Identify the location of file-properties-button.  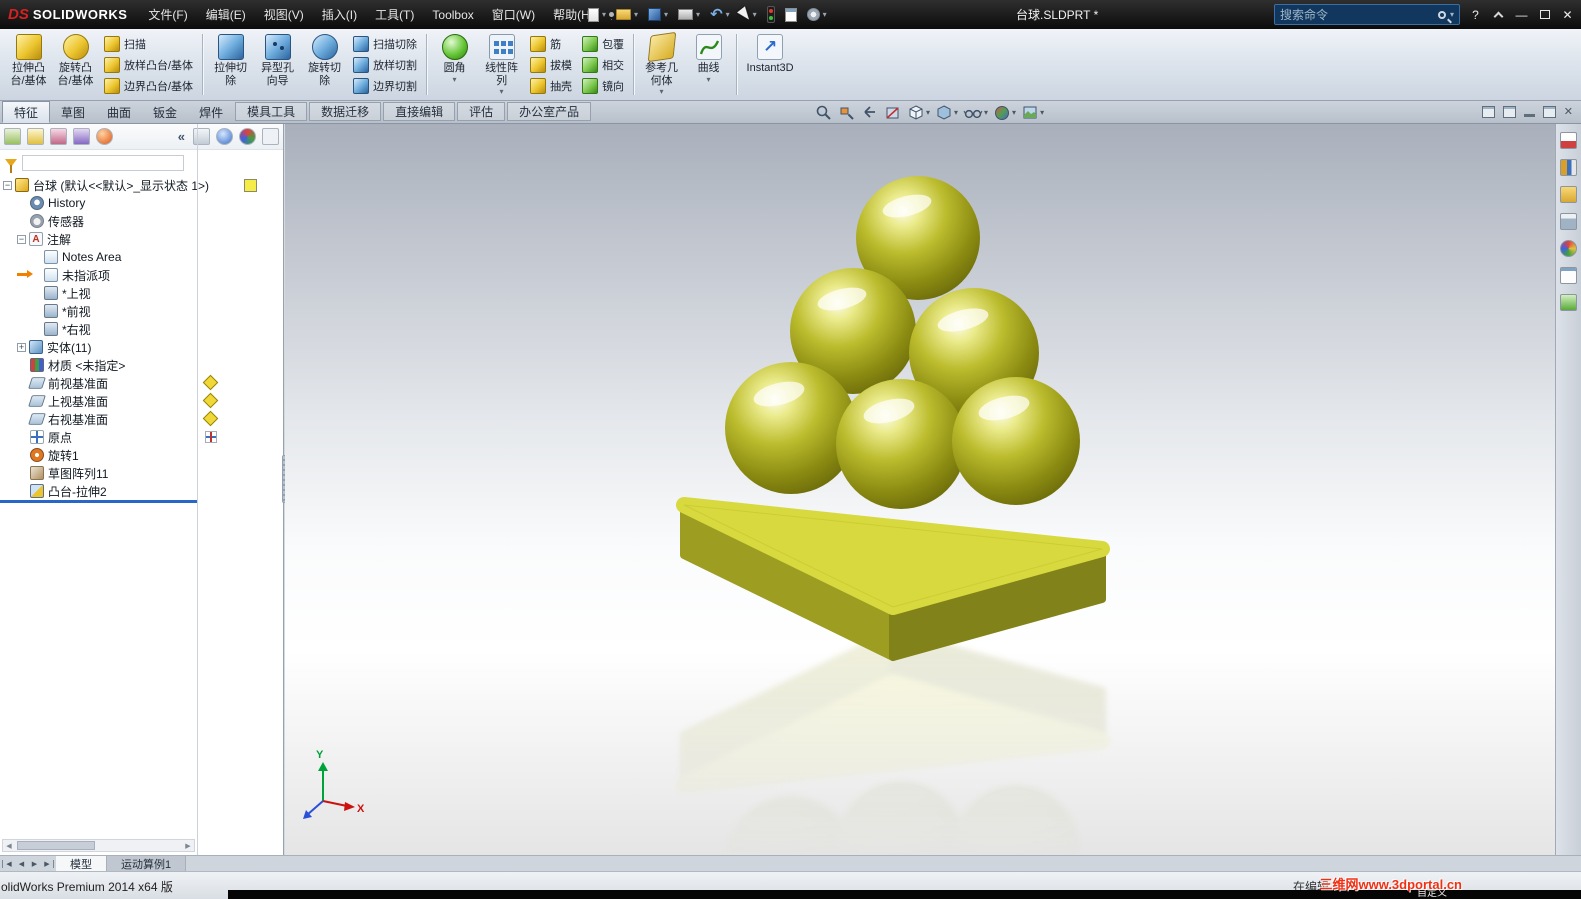
(791, 14).